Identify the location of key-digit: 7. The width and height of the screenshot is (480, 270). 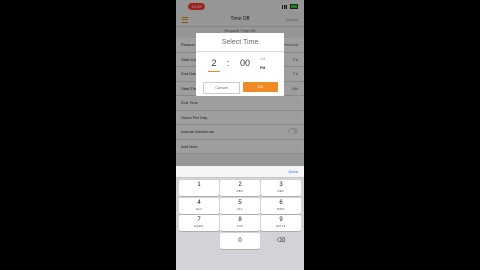
(199, 220).